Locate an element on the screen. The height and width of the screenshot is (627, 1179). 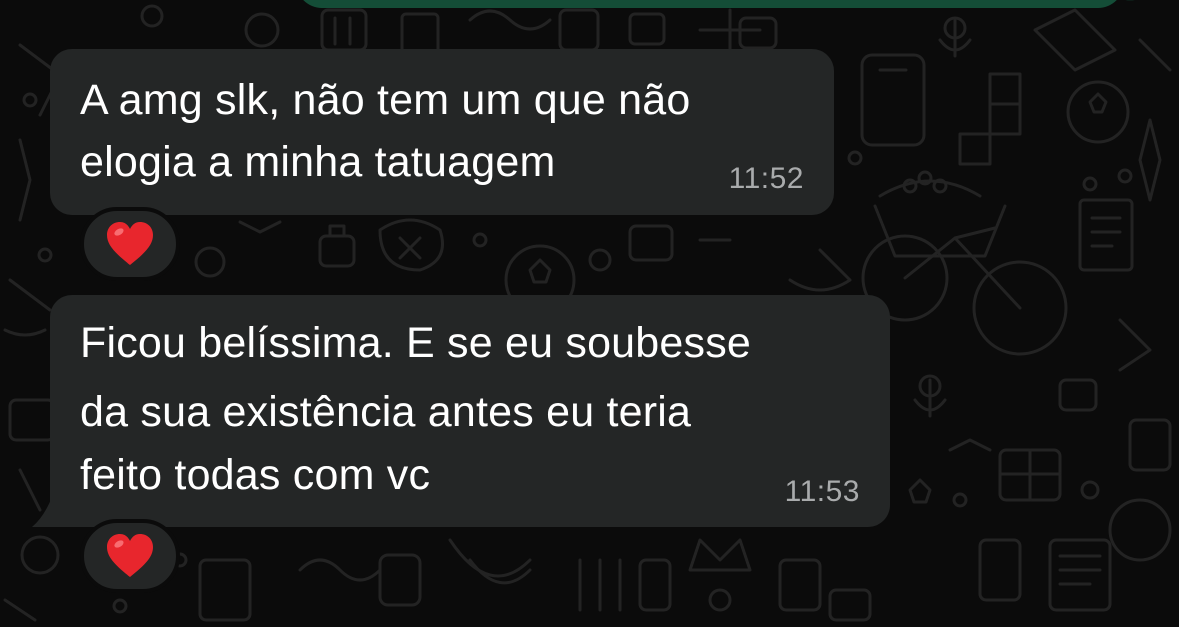
message-text-line: da sua existência antes eu teria is located at coordinates (386, 412).